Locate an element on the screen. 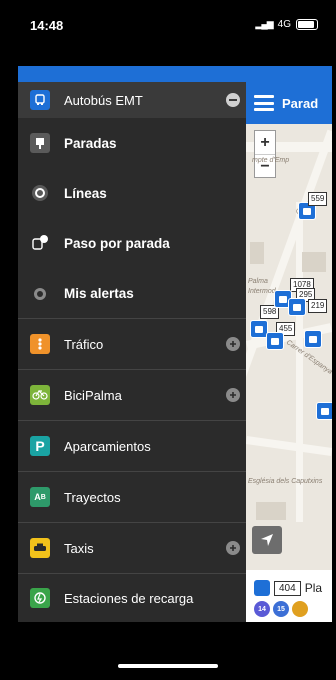  signal-icon: ▂▄▆ is located at coordinates (264, 24).